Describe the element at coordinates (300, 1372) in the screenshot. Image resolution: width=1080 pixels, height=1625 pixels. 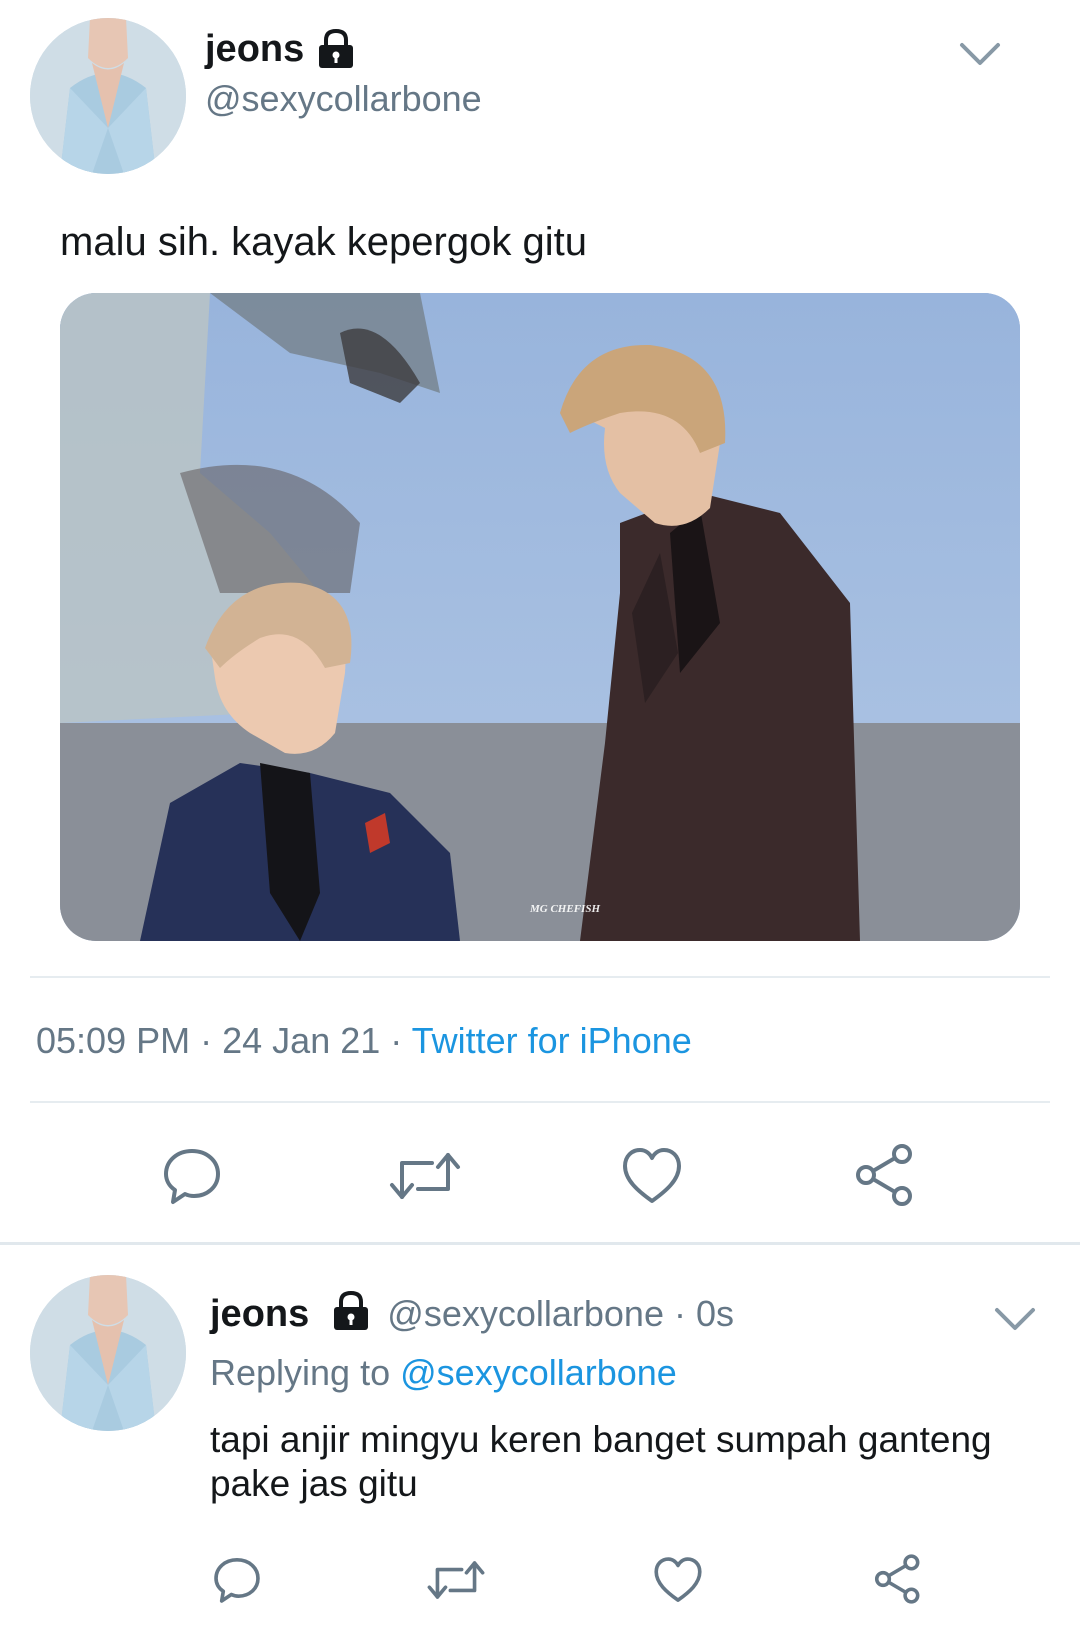
I see `replying-prefix: Replying to` at that location.